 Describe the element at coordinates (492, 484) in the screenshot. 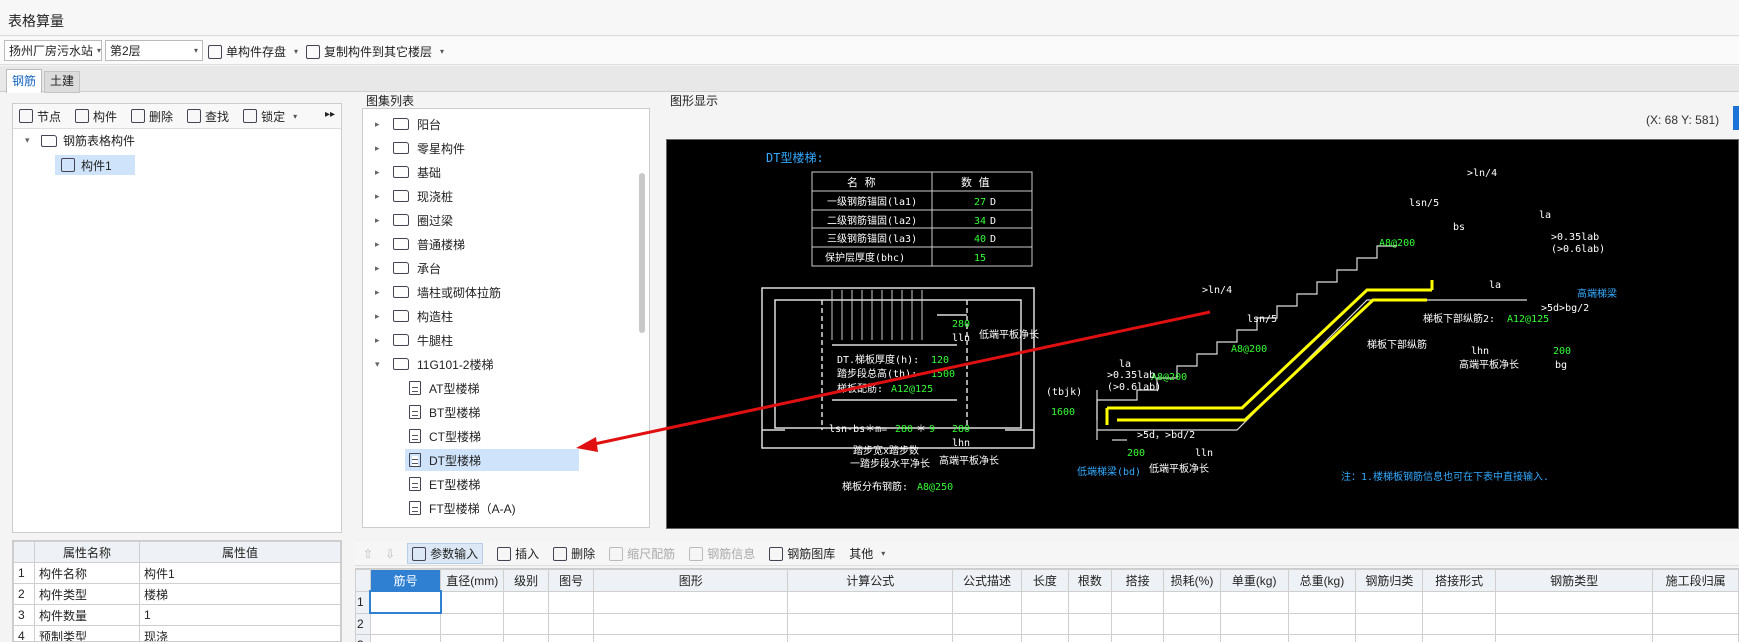

I see `atlas-item: ET型楼梯` at that location.